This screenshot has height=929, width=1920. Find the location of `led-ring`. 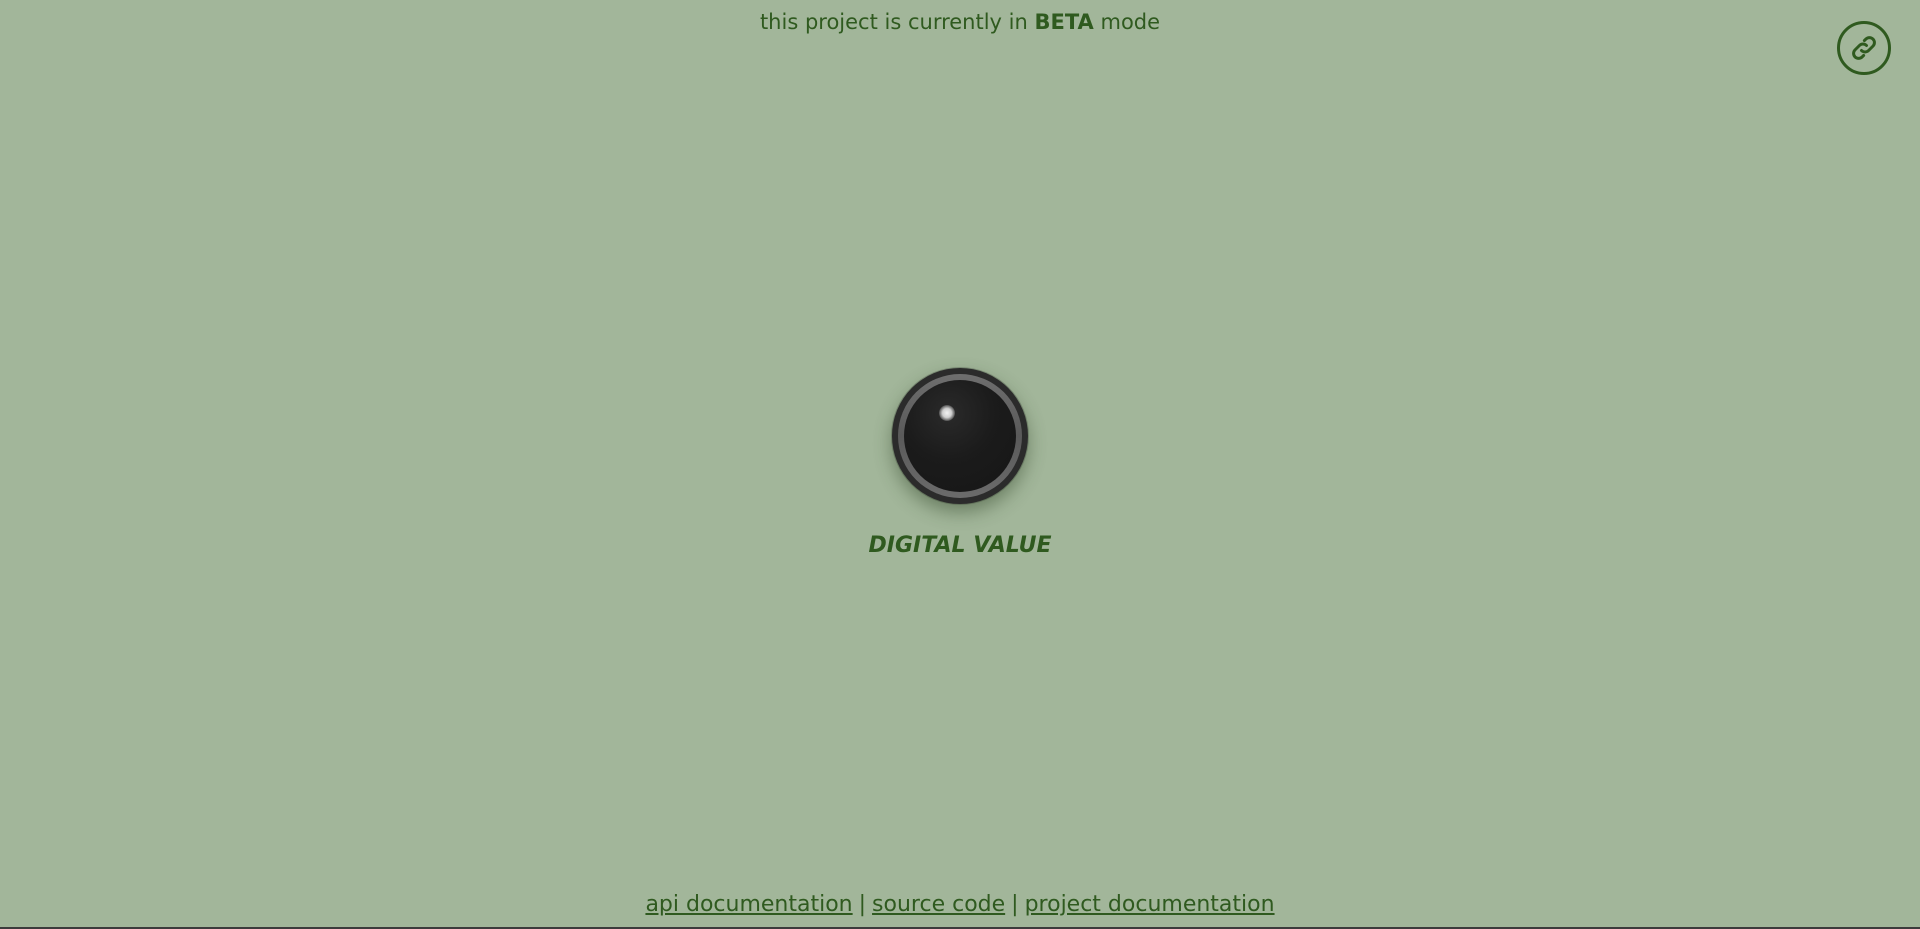

led-ring is located at coordinates (960, 436).